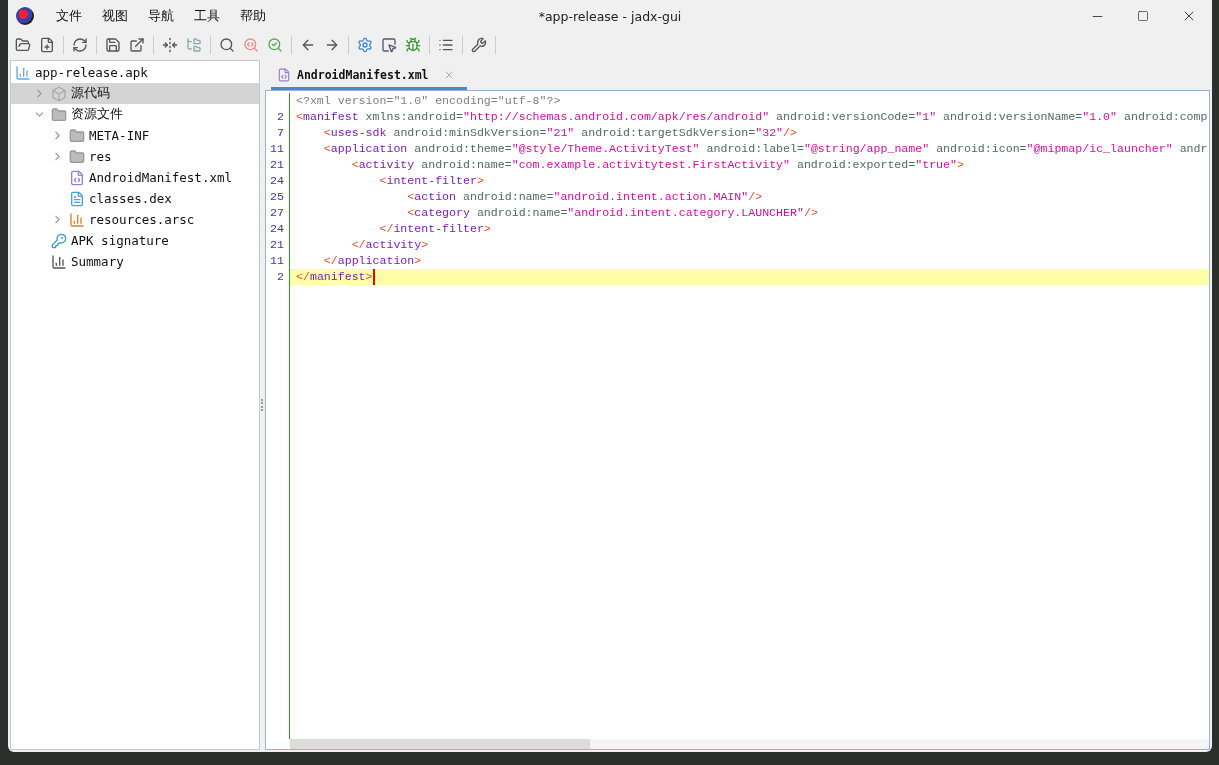 This screenshot has width=1219, height=765. I want to click on scrollbar-thumb, so click(440, 744).